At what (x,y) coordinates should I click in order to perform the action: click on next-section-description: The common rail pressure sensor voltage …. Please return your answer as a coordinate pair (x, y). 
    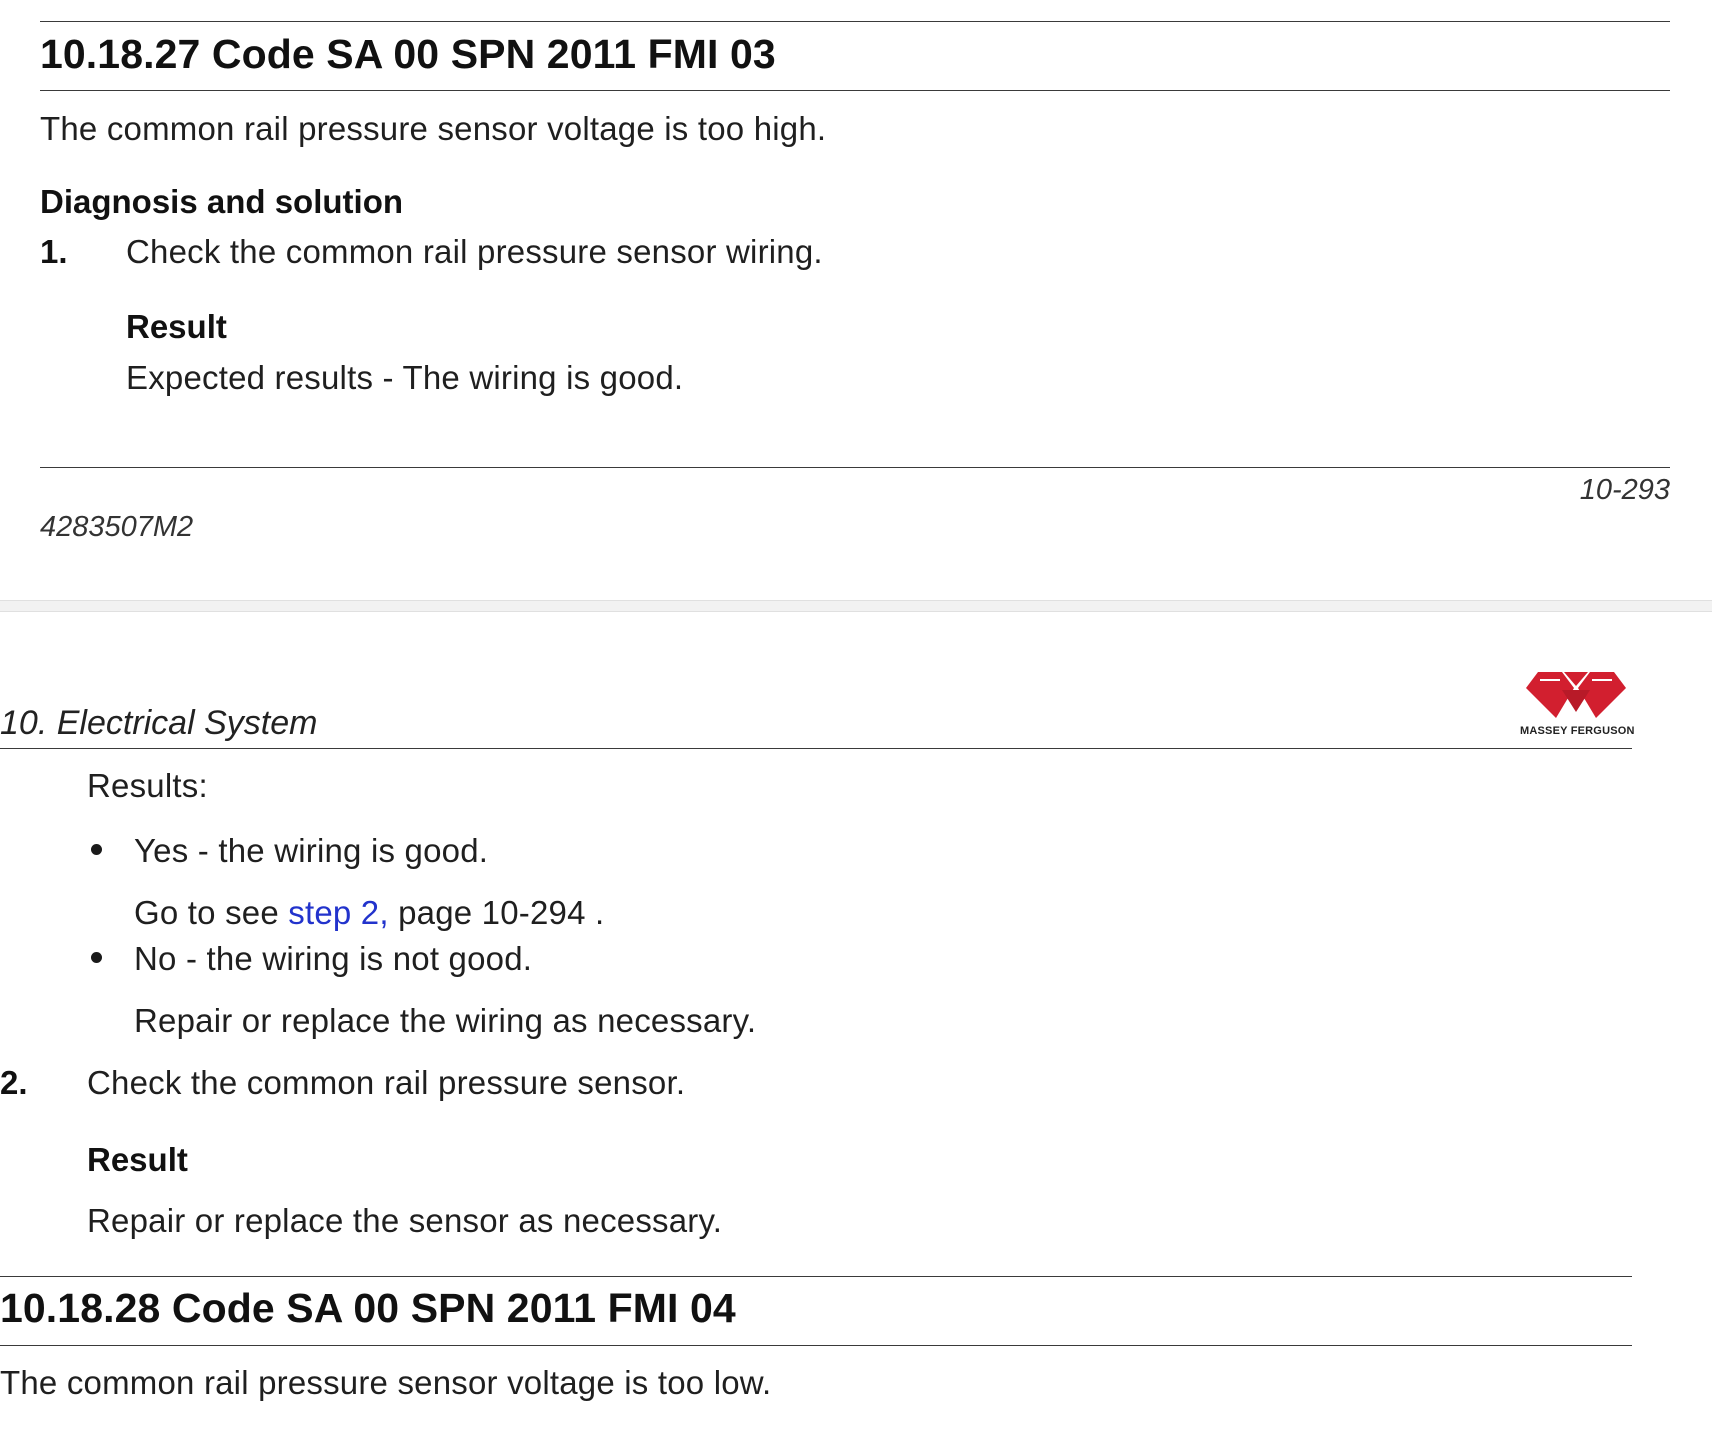
    Looking at the image, I should click on (386, 1382).